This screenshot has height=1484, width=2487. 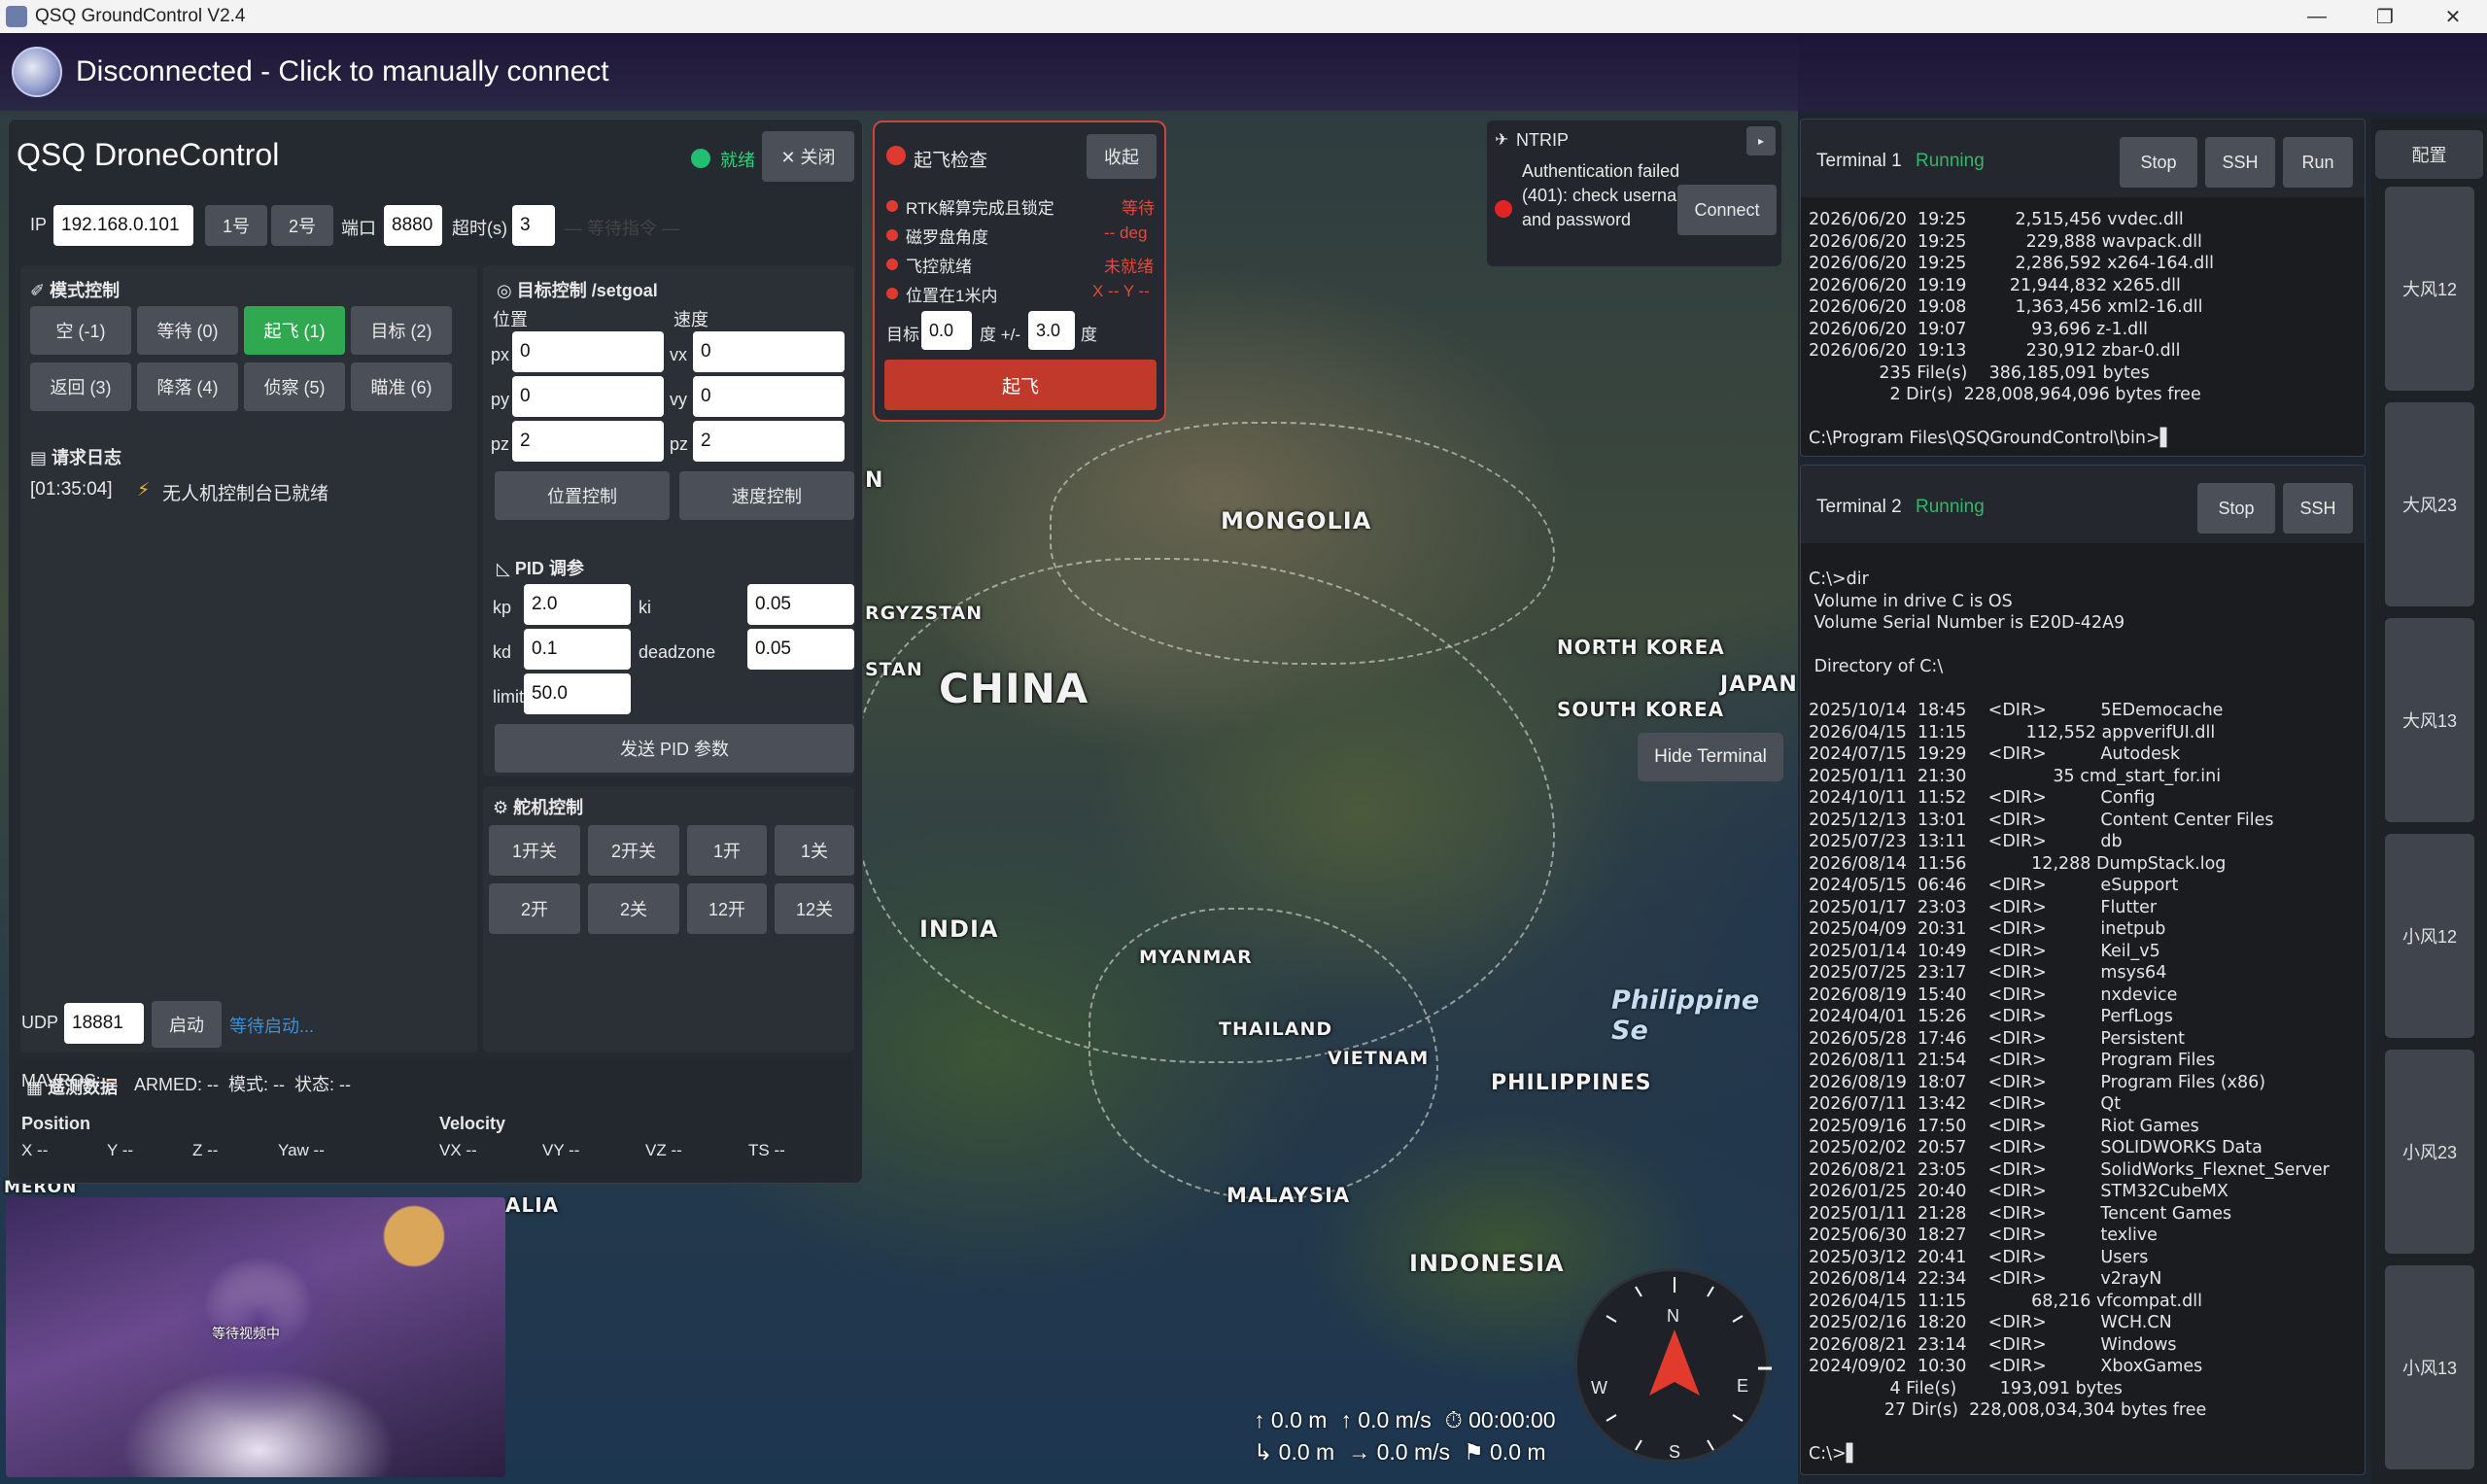 What do you see at coordinates (71, 489) in the screenshot?
I see `log-entry-time: [01:35:04]` at bounding box center [71, 489].